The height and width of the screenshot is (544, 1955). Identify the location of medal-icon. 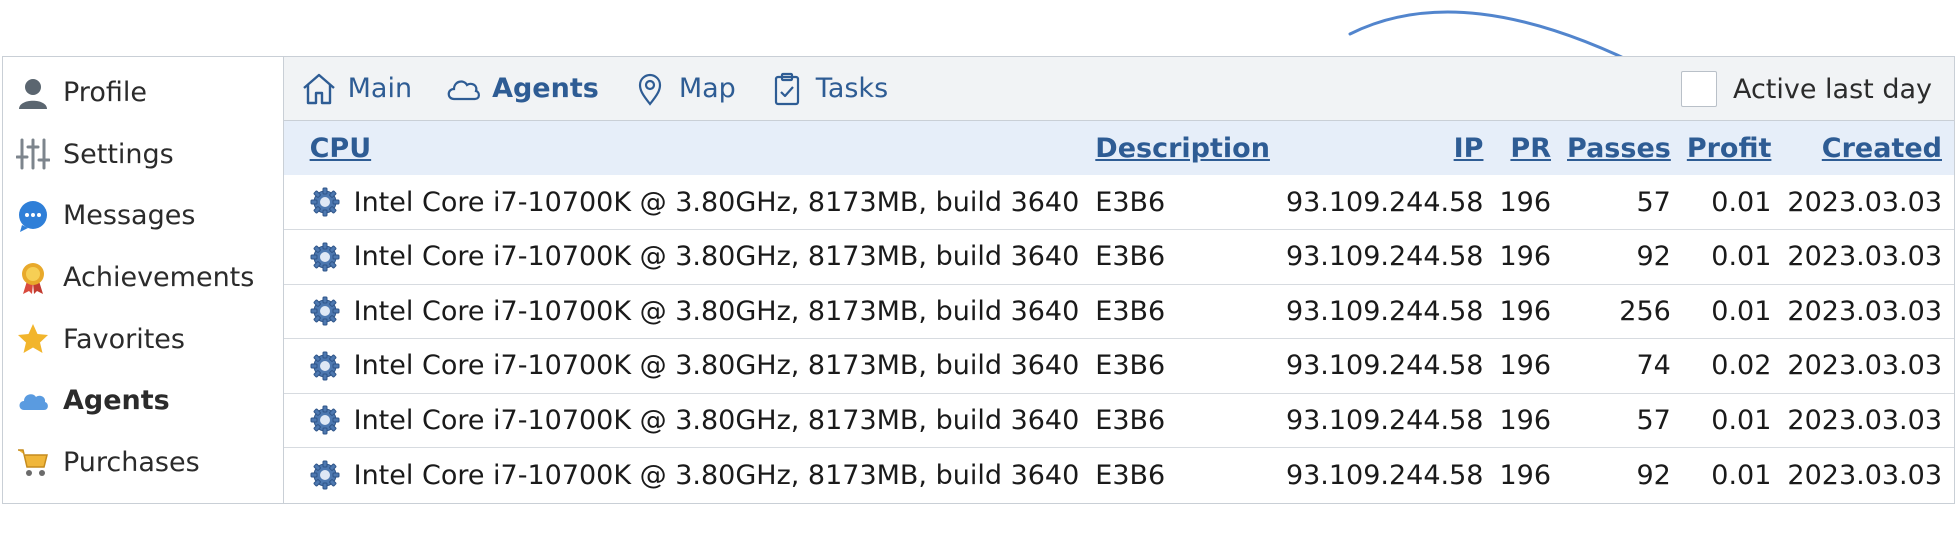
(33, 278).